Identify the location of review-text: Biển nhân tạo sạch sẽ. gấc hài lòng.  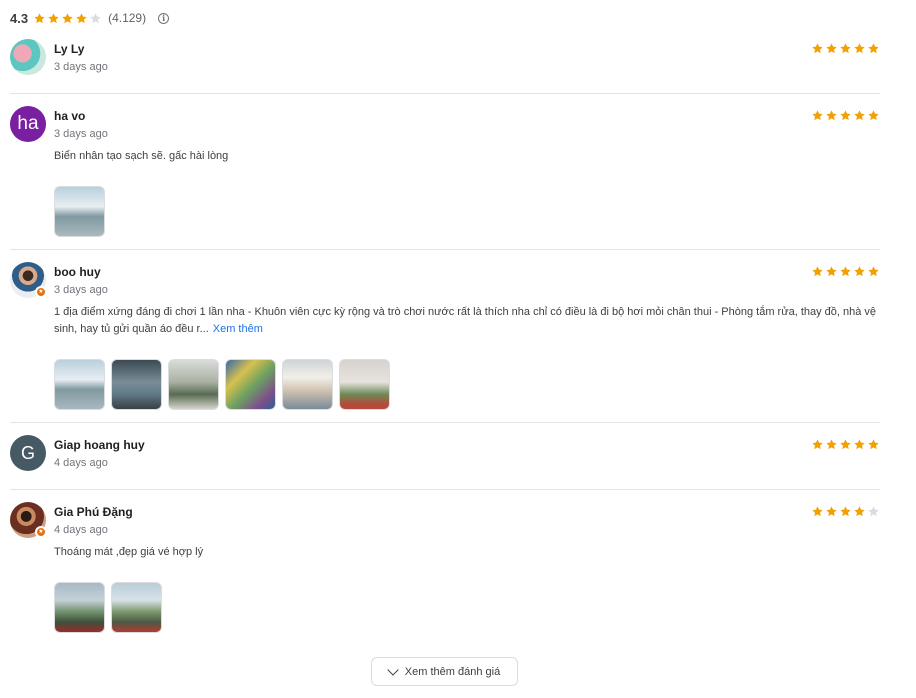
(141, 156).